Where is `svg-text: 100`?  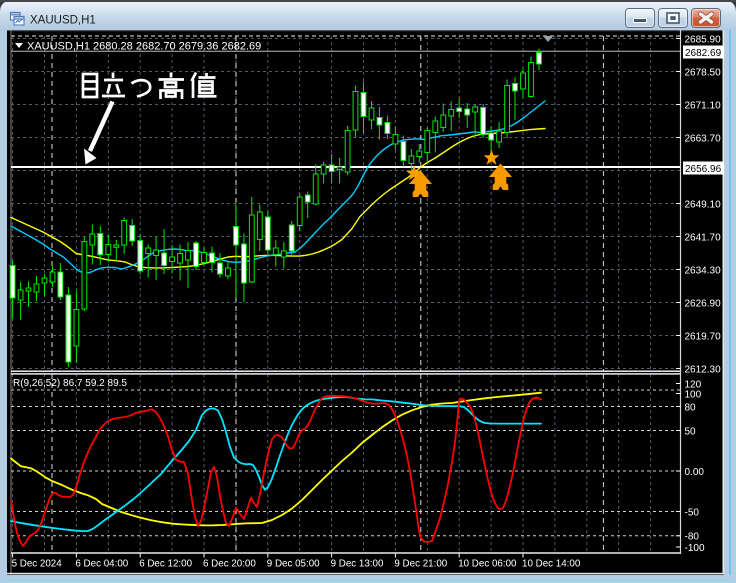
svg-text: 100 is located at coordinates (693, 394).